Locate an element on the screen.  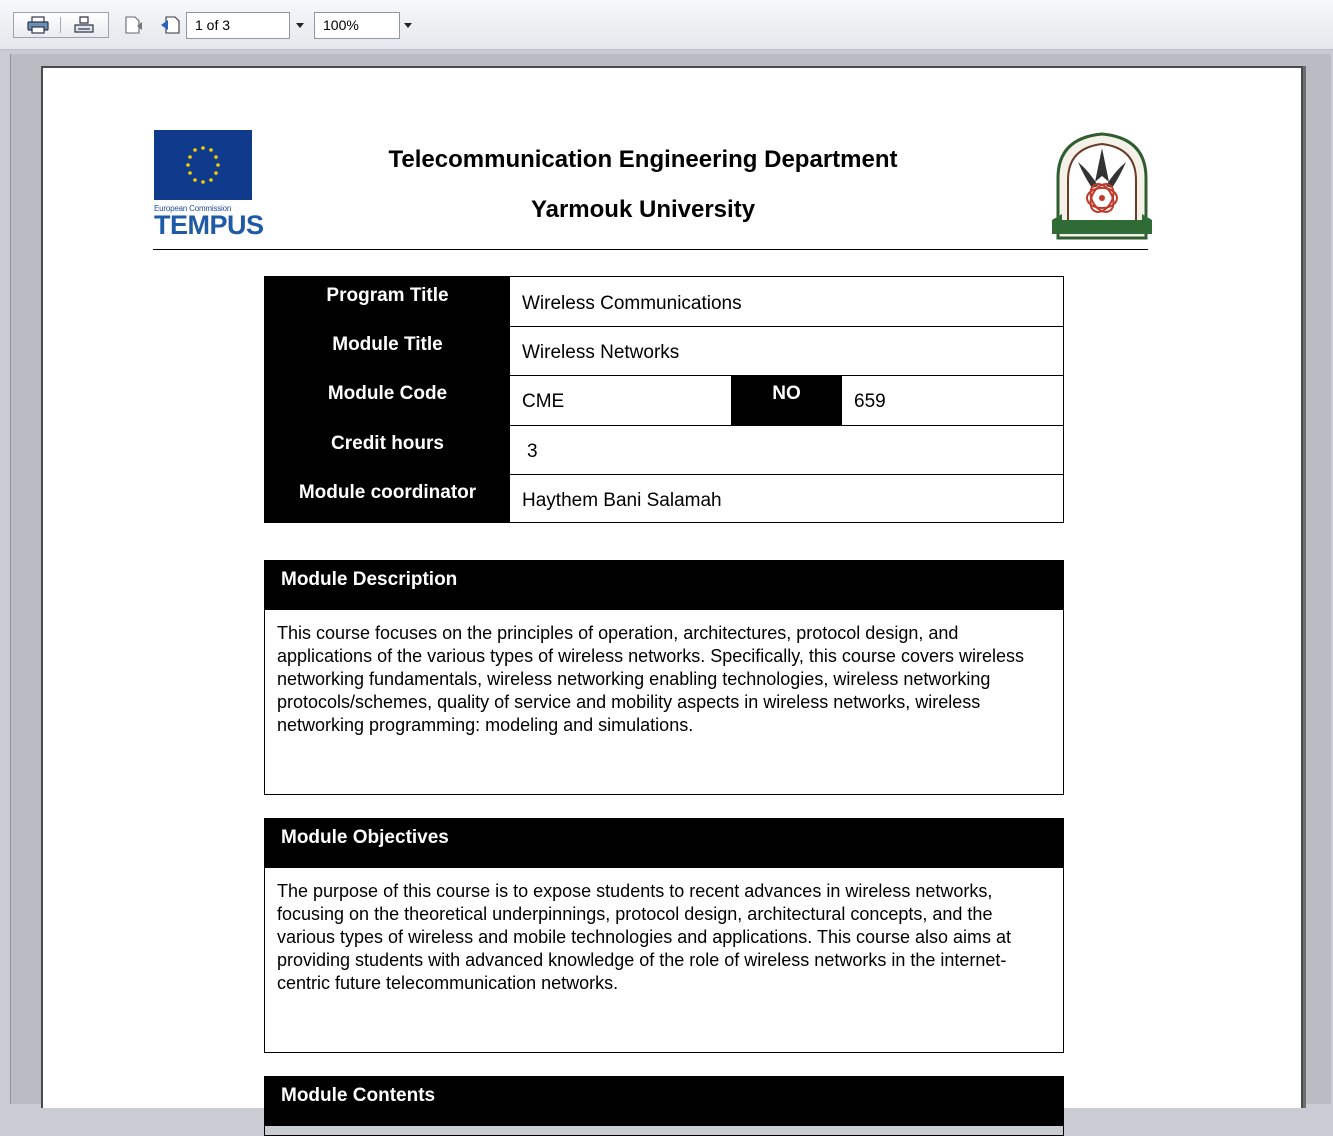
credit-hours-label: Credit hours is located at coordinates (387, 449).